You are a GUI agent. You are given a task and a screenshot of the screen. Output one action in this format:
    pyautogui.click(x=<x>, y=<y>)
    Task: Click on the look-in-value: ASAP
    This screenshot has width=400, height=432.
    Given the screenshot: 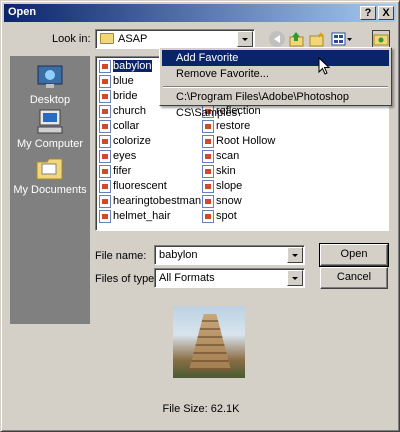 What is the action you would take?
    pyautogui.click(x=133, y=39)
    